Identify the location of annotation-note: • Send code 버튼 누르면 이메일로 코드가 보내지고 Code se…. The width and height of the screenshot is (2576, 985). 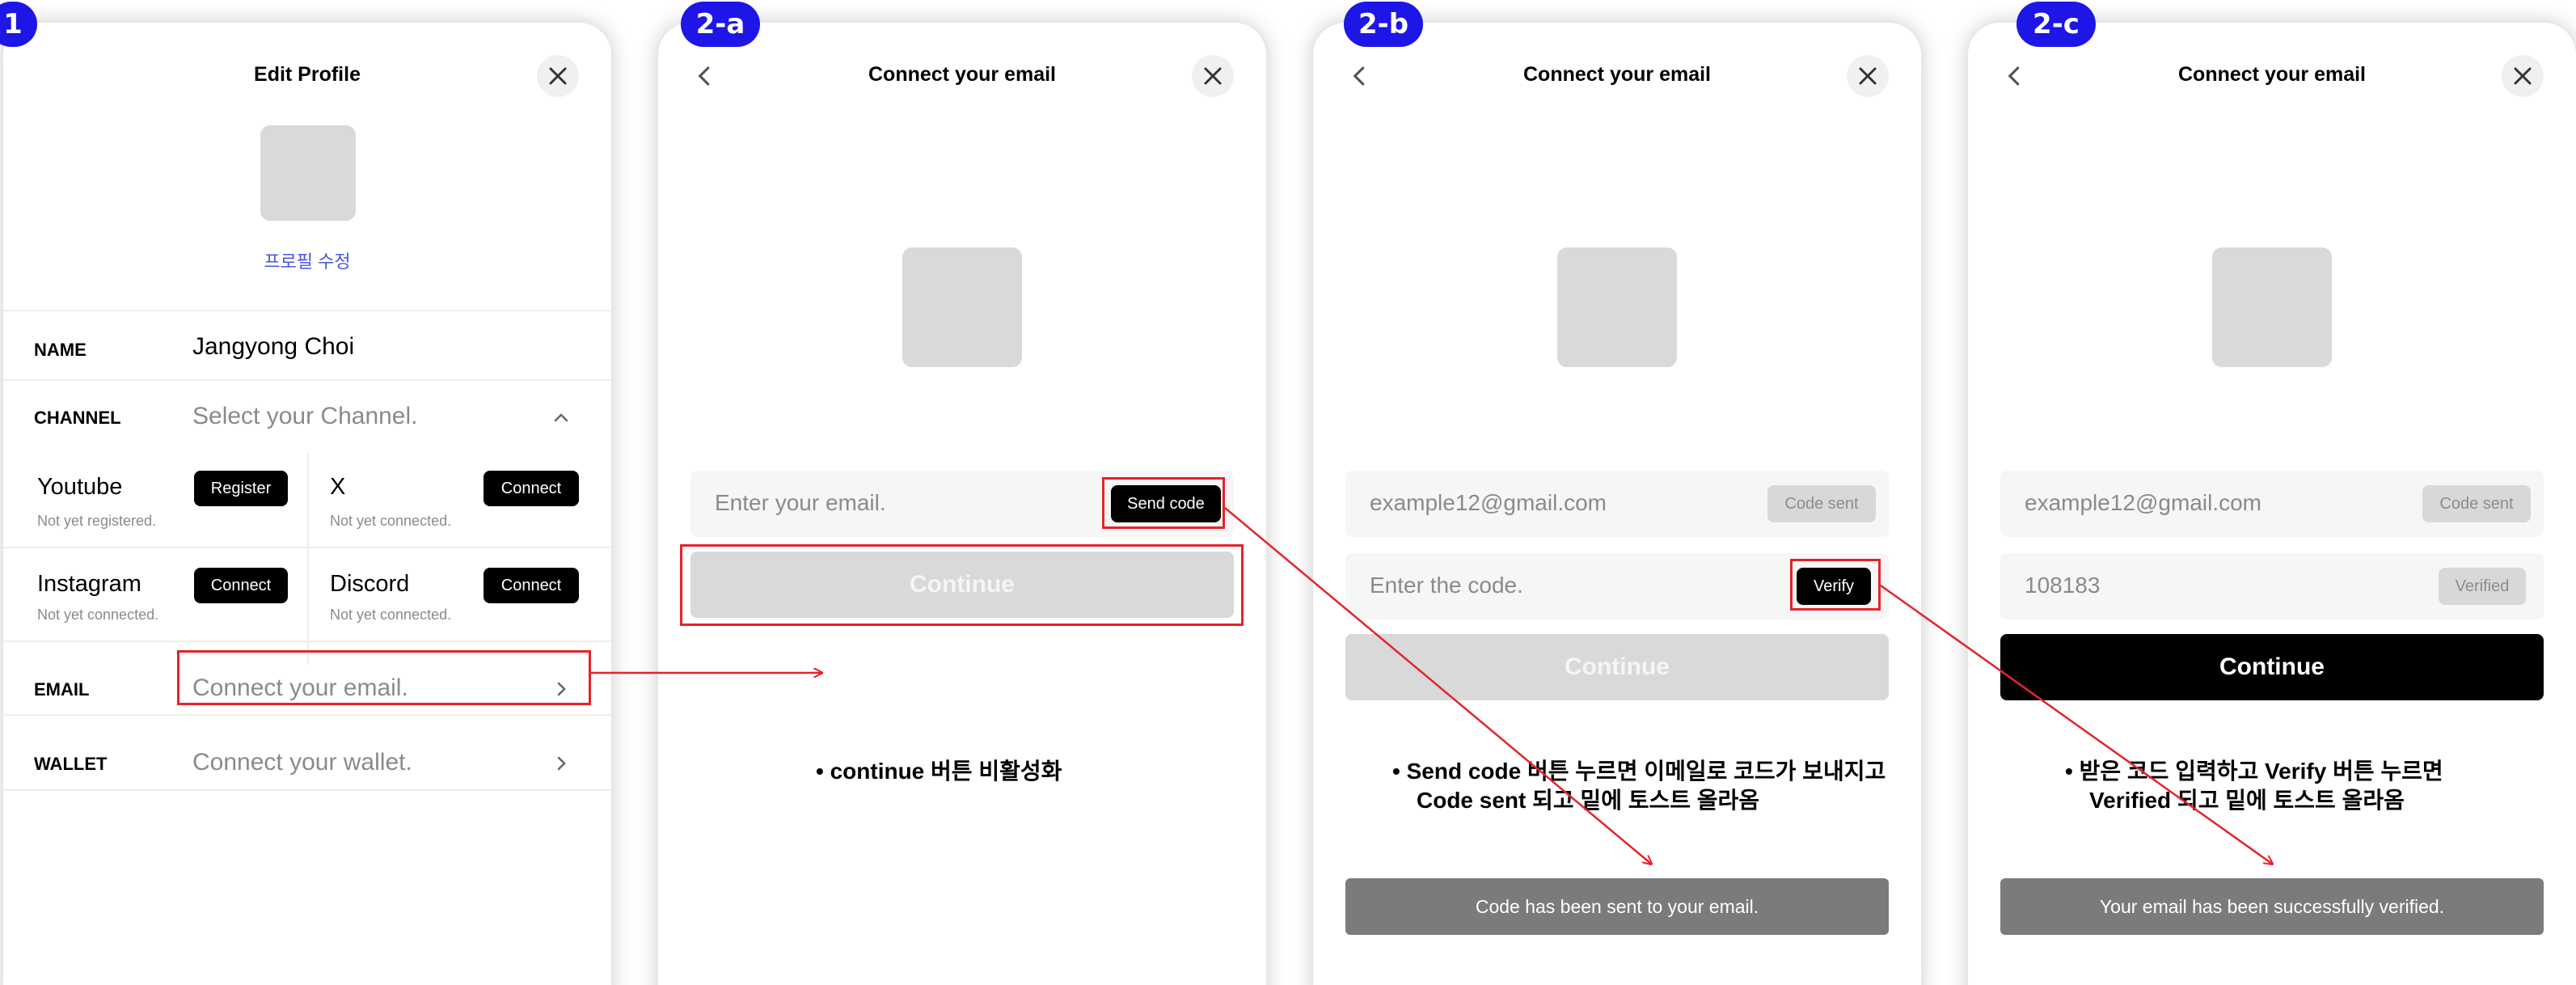
(1639, 786).